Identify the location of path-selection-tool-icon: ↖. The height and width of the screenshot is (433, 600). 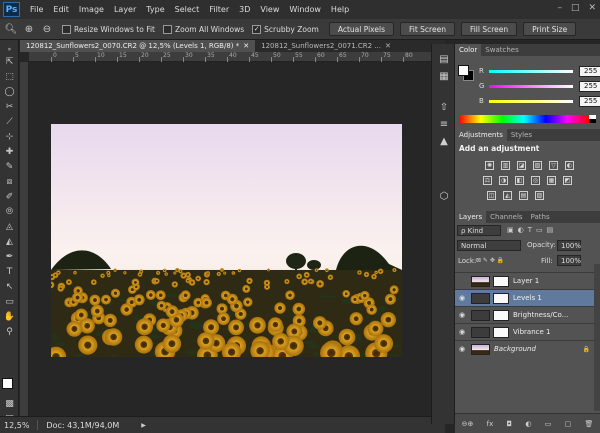
(9, 287).